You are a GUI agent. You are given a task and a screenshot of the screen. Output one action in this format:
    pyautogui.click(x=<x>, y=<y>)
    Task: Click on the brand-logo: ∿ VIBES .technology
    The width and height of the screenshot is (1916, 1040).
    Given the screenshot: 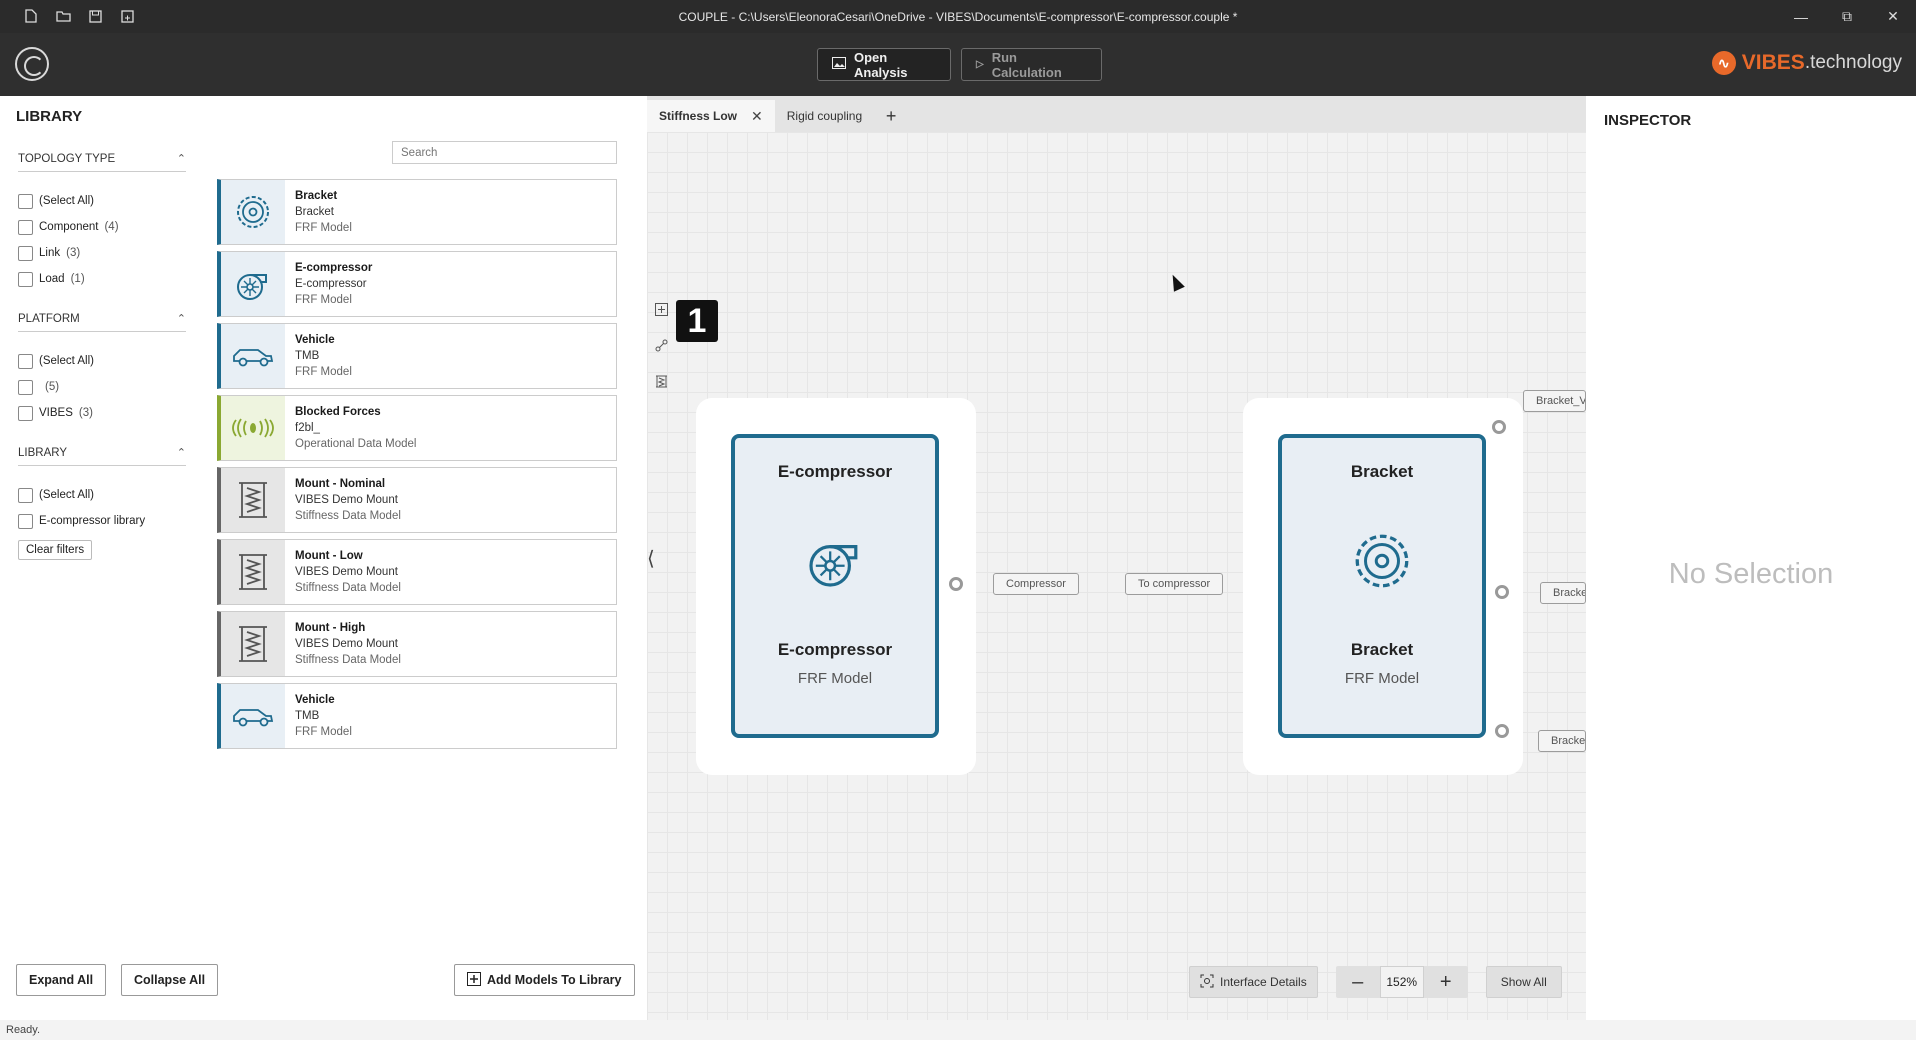 What is the action you would take?
    pyautogui.click(x=1806, y=63)
    